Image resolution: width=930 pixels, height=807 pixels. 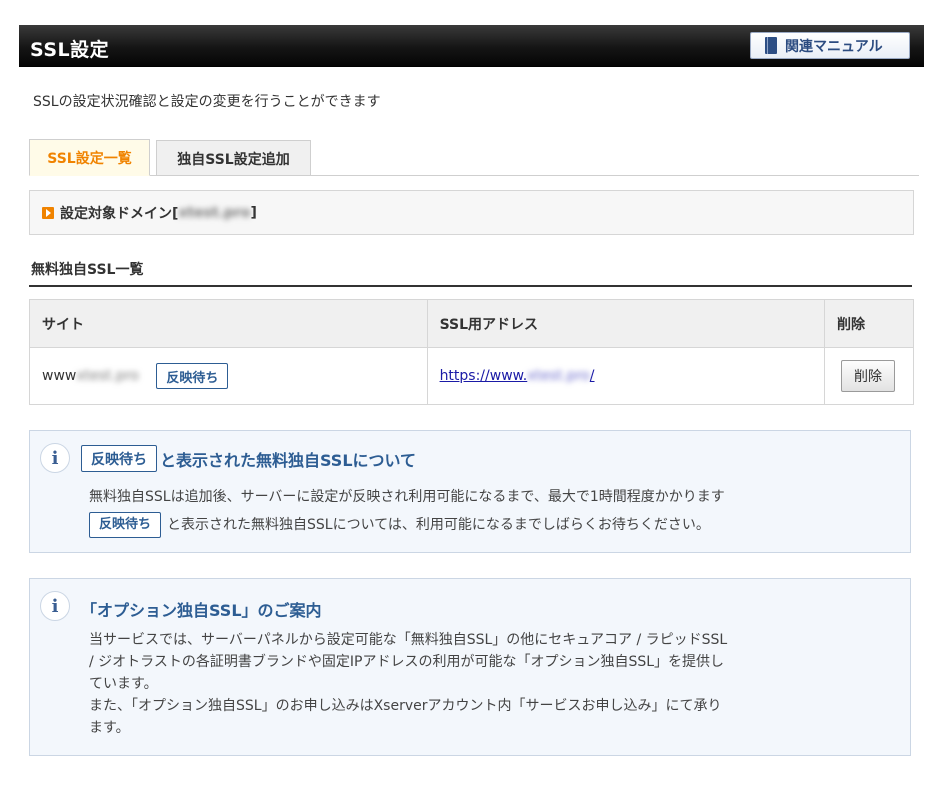 I want to click on tab-add-ssl: 独自SSL設定追加, so click(x=233, y=158).